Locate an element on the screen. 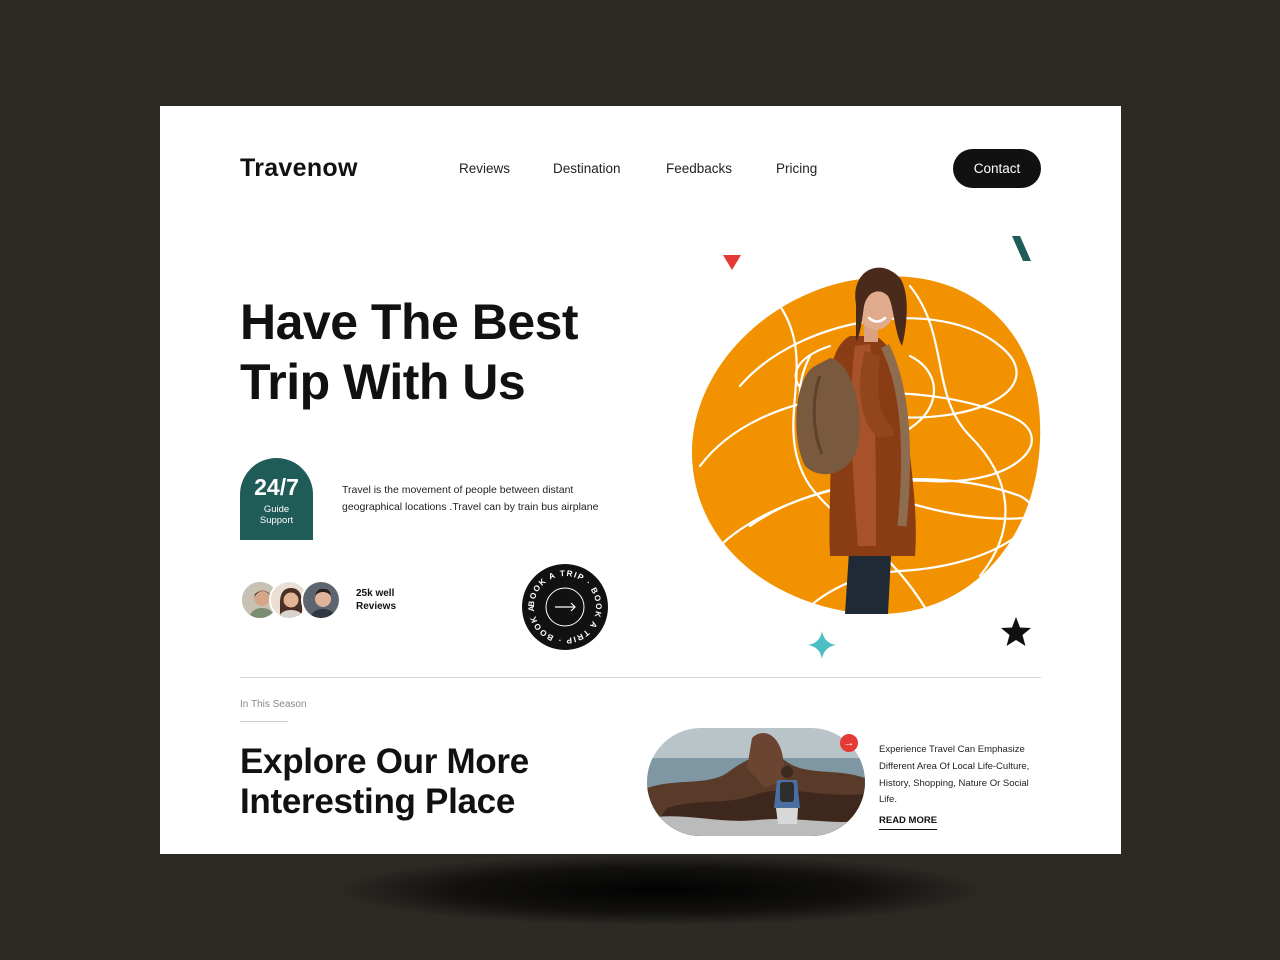  person-icon is located at coordinates (321, 600).